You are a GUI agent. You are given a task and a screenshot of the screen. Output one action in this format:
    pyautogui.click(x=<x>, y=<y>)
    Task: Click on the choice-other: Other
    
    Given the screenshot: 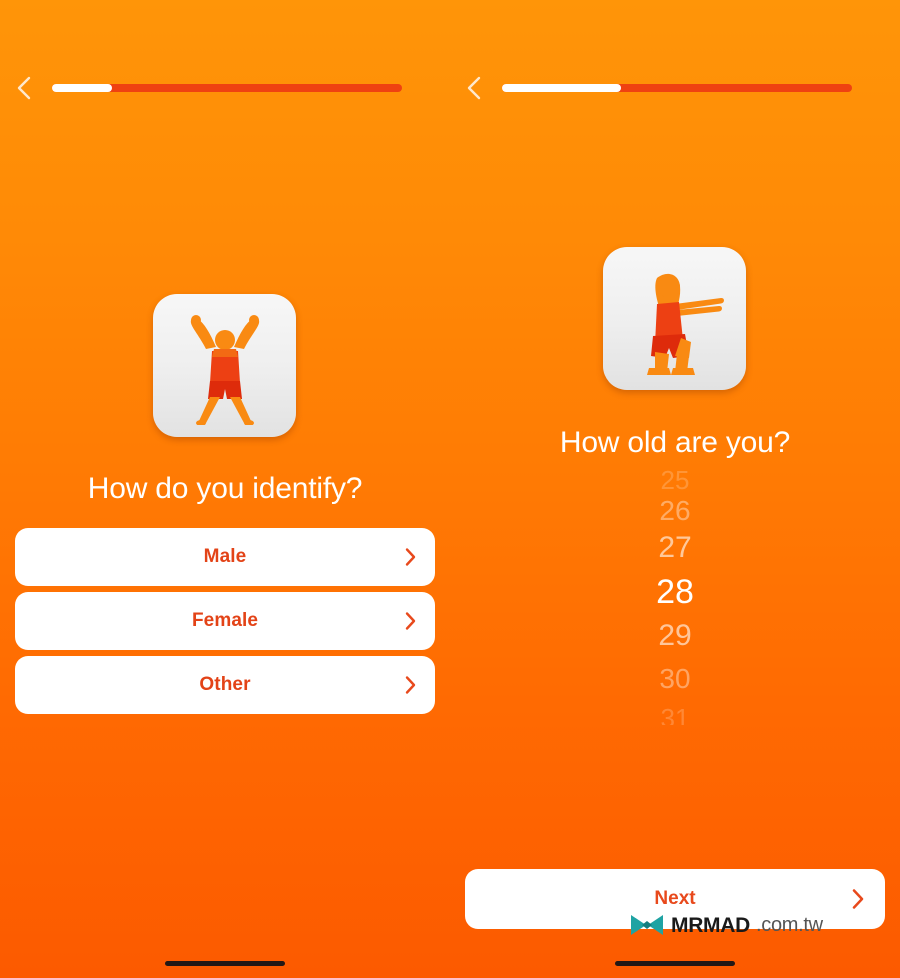 What is the action you would take?
    pyautogui.click(x=225, y=685)
    